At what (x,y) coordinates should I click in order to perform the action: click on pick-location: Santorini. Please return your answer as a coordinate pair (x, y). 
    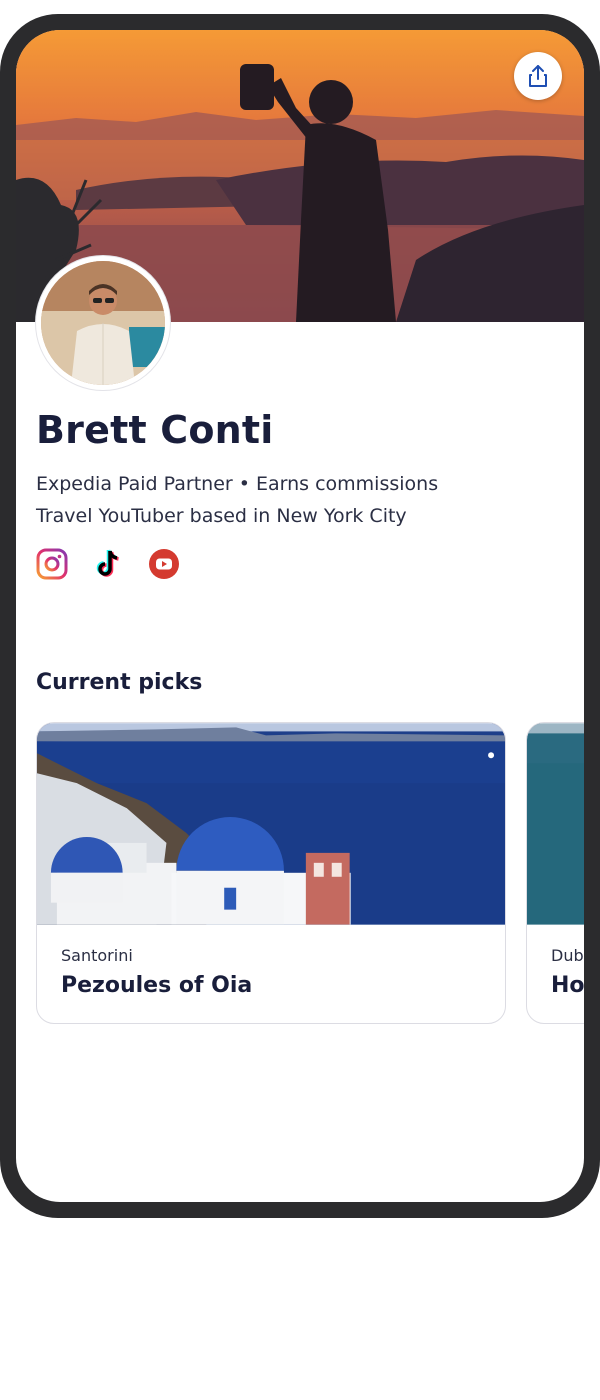
    Looking at the image, I should click on (97, 955).